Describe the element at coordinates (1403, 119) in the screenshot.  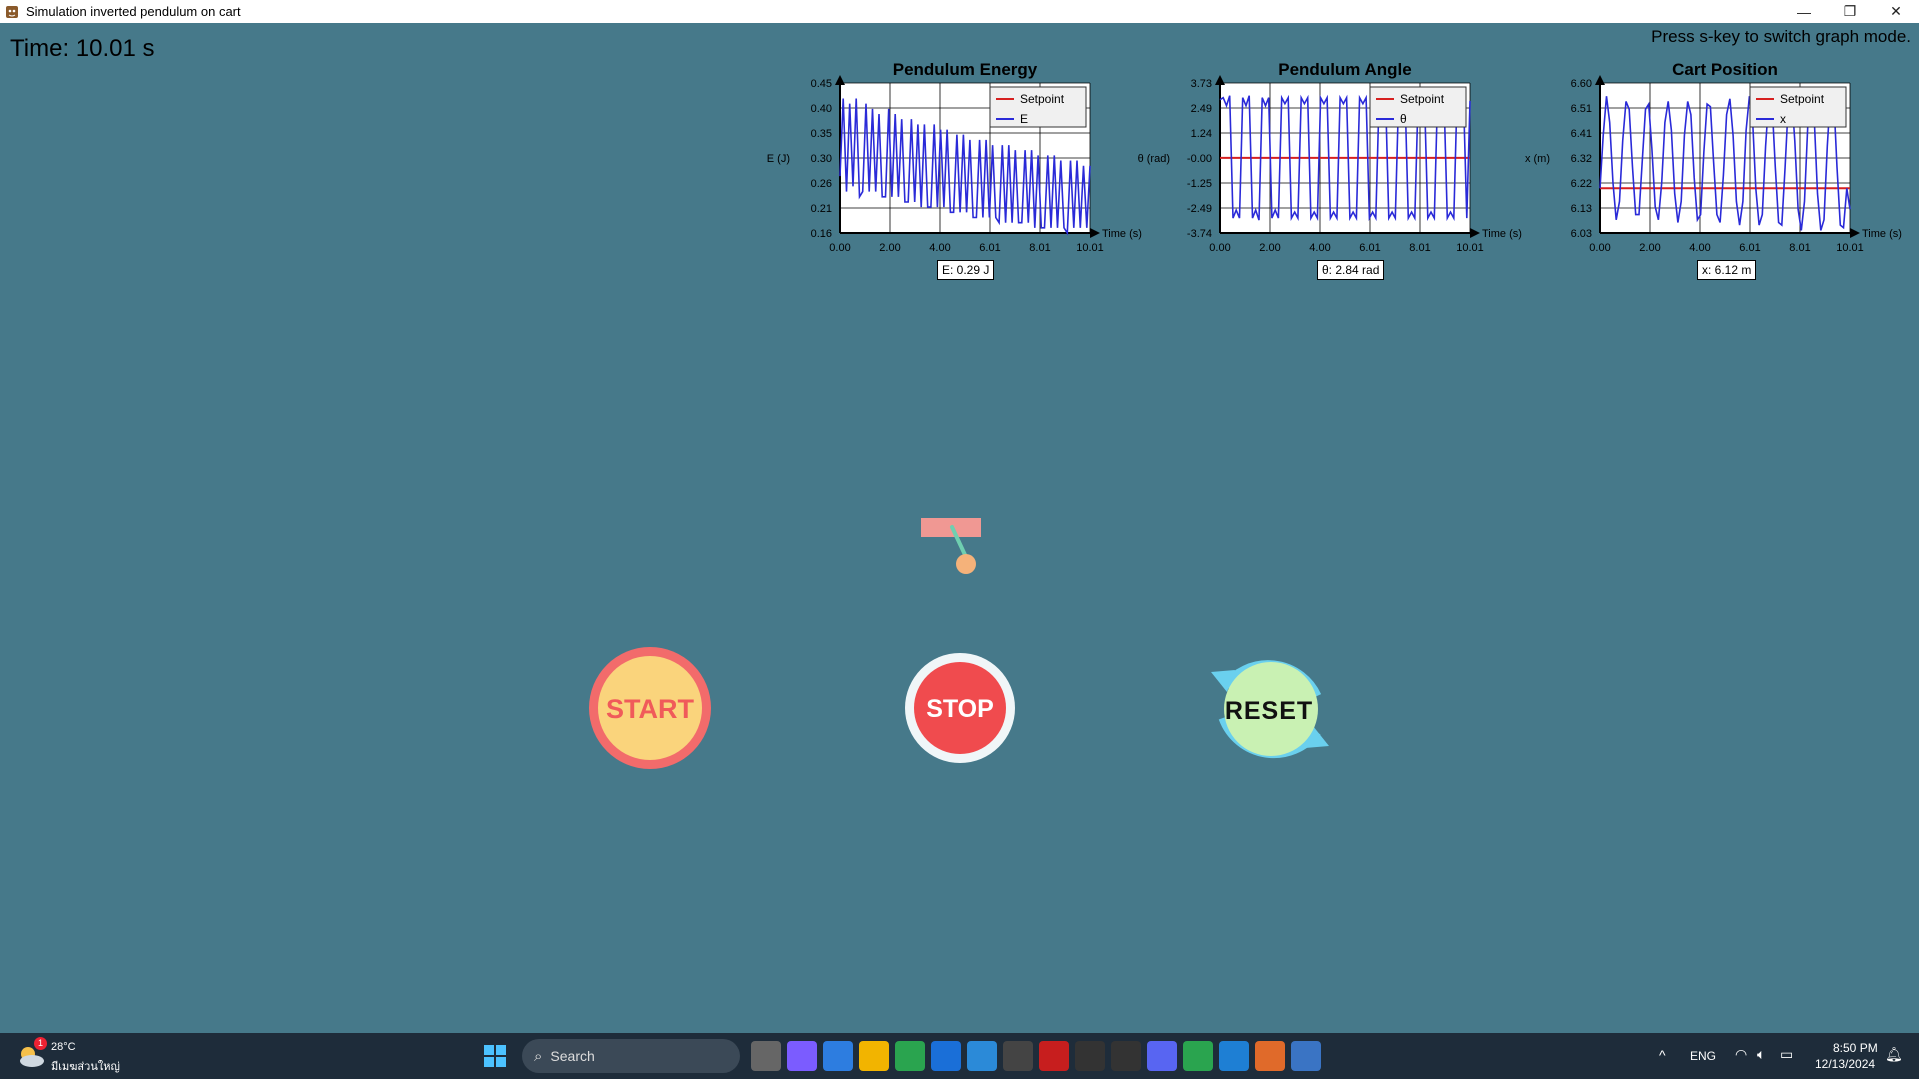
I see `legend-label: θ` at that location.